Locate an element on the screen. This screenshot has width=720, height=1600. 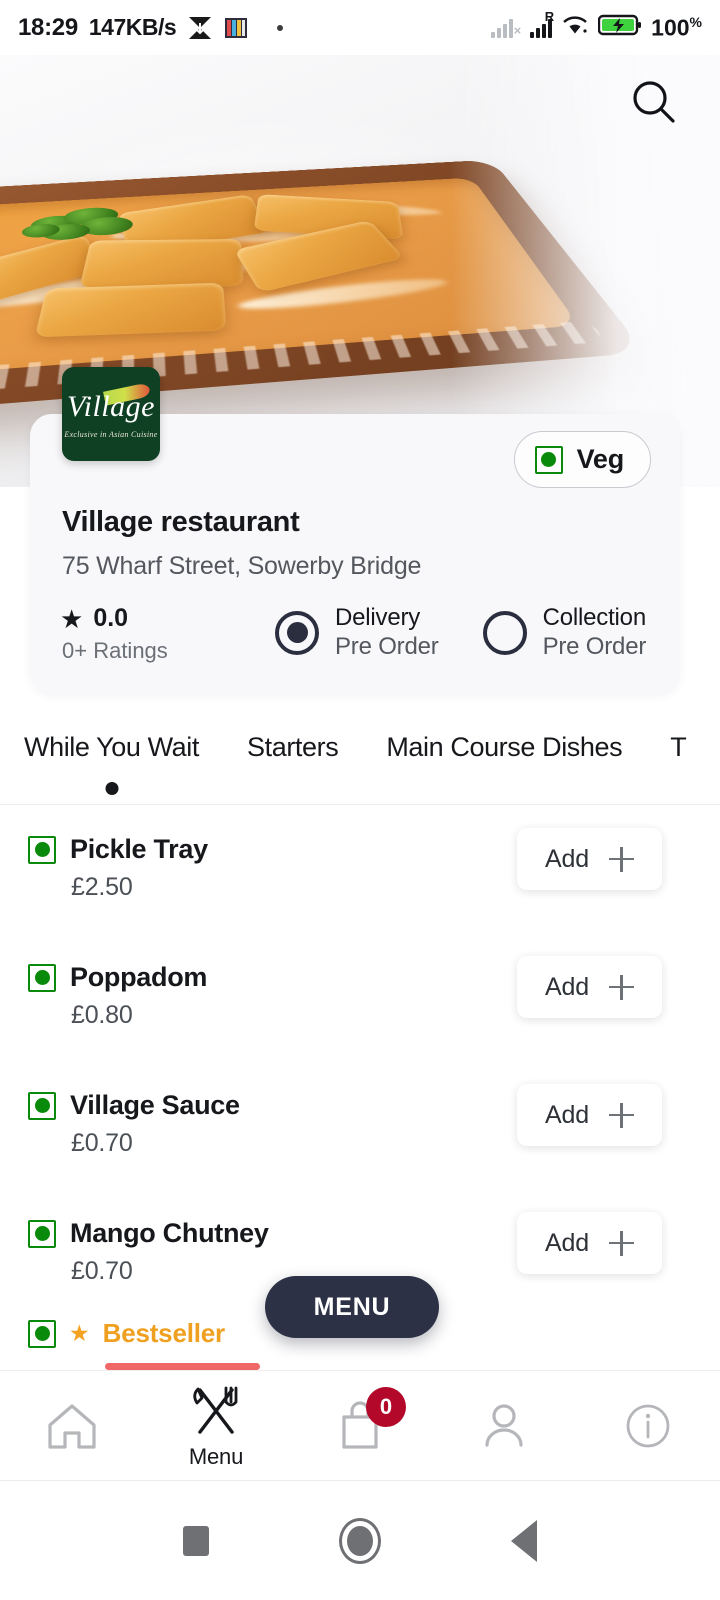
star-icon: ★ is located at coordinates (72, 618).